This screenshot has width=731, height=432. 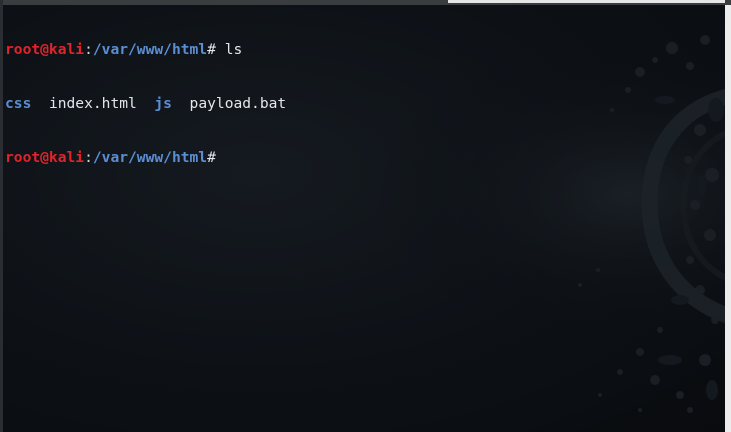 I want to click on prompt-line: root@kali:/var/www/html# ls, so click(x=362, y=50).